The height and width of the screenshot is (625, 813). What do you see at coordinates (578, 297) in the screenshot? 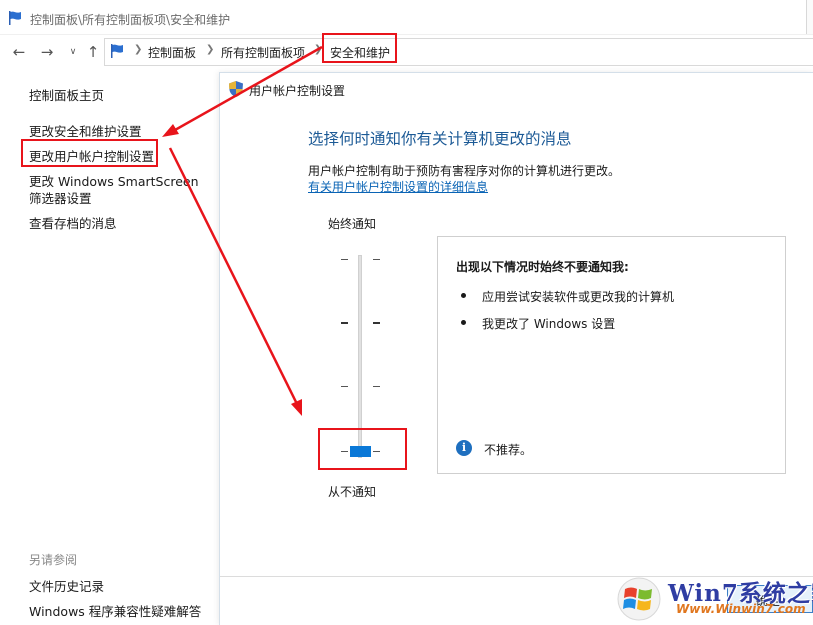
I see `level-description-item: 应用尝试安装软件或更改我的计算机` at bounding box center [578, 297].